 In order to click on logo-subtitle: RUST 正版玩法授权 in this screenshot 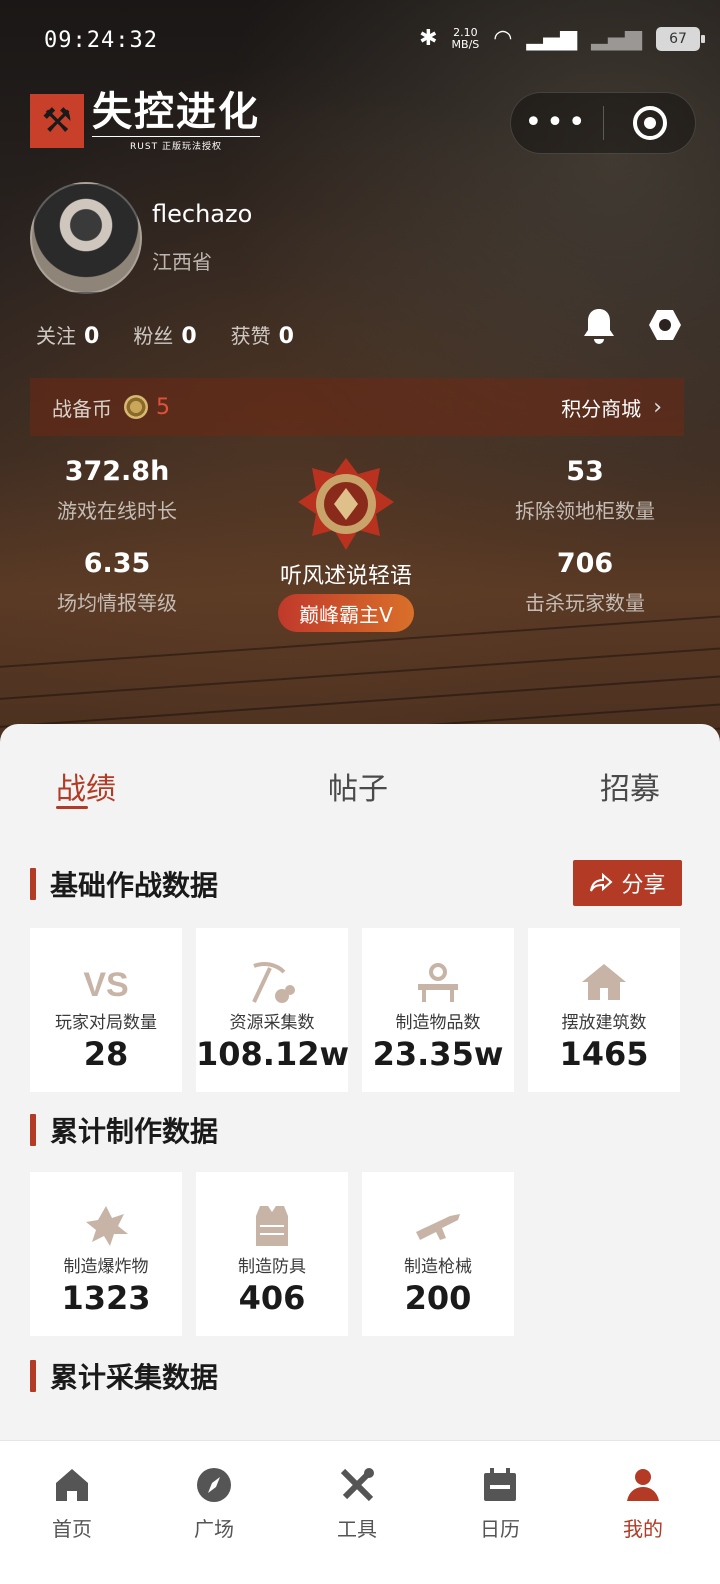, I will do `click(176, 144)`.